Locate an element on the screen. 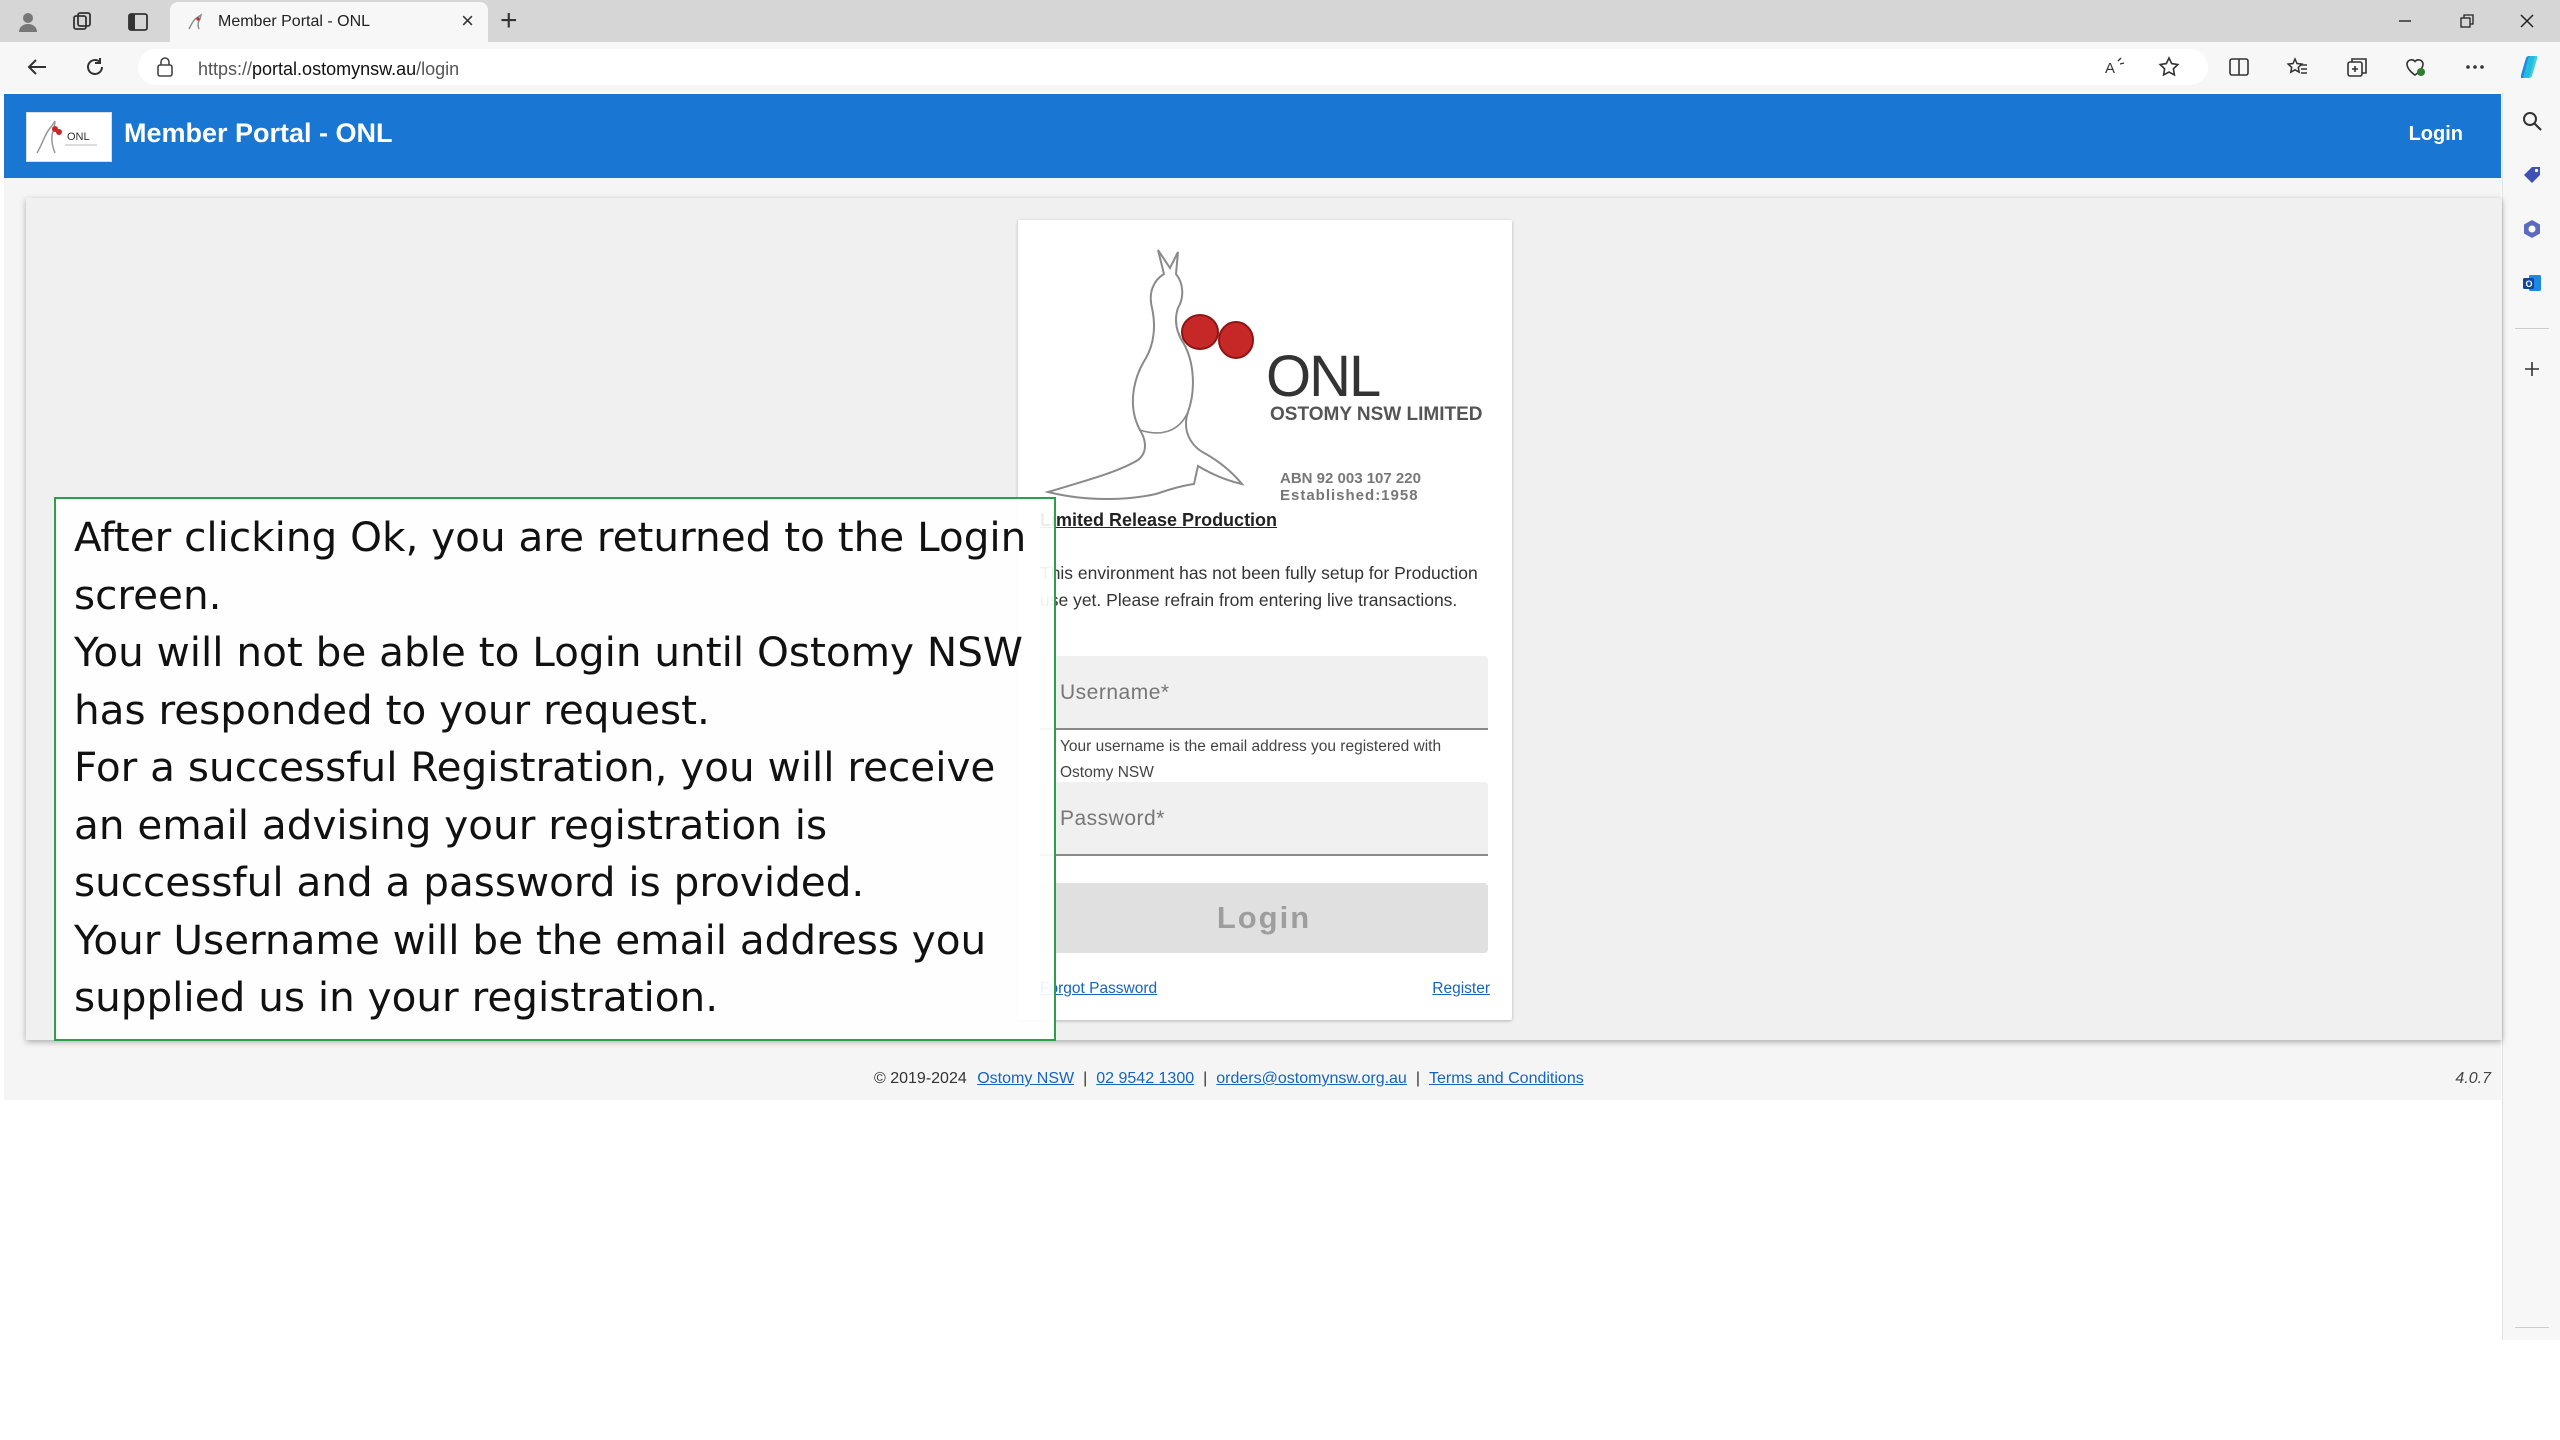  restore-icon is located at coordinates (2467, 21).